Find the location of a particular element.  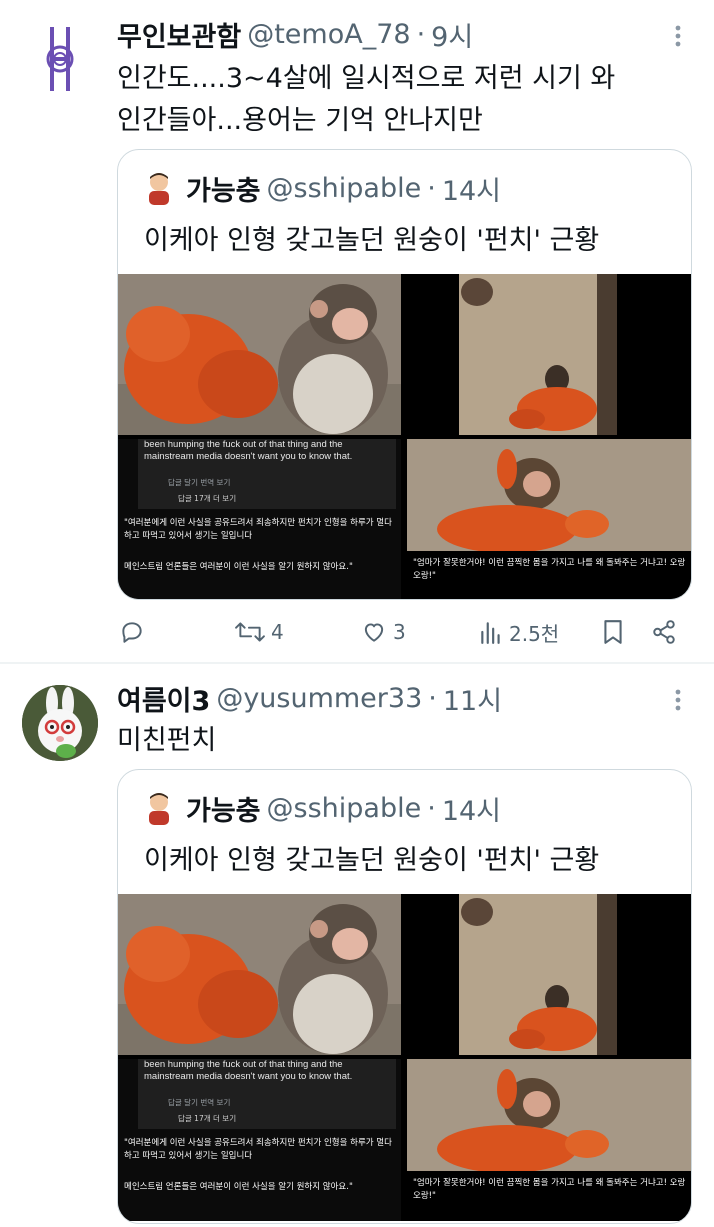

tweet-text-line: 인간도....3~4살에 일시적으로 저런 시기 와 is located at coordinates (366, 78).